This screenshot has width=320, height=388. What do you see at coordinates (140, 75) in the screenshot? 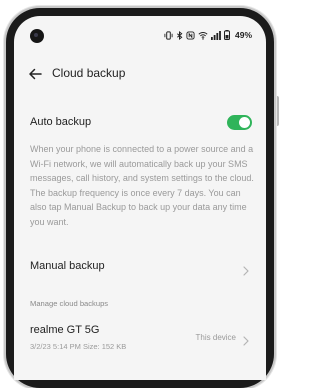
I see `page-header: Cloud backup` at bounding box center [140, 75].